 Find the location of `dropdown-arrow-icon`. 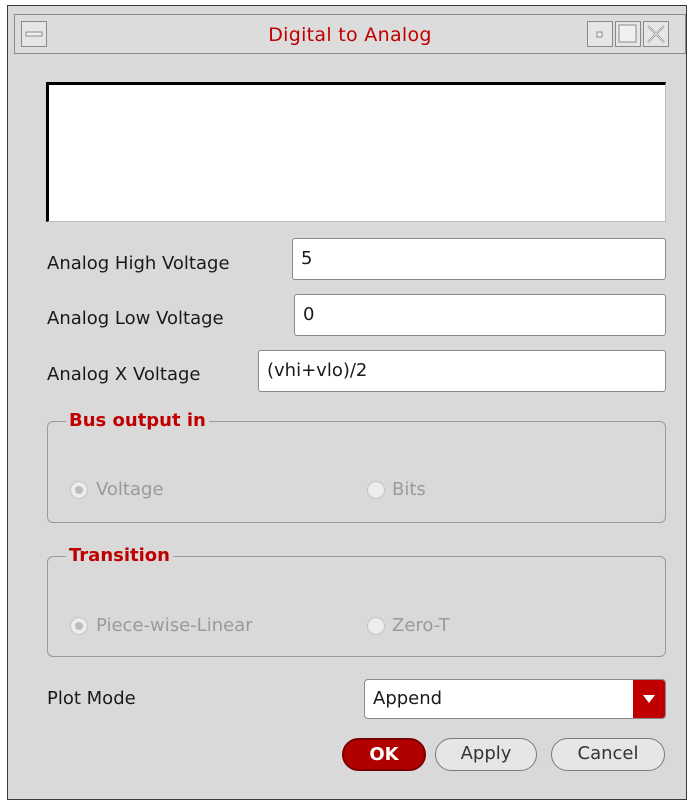

dropdown-arrow-icon is located at coordinates (649, 699).